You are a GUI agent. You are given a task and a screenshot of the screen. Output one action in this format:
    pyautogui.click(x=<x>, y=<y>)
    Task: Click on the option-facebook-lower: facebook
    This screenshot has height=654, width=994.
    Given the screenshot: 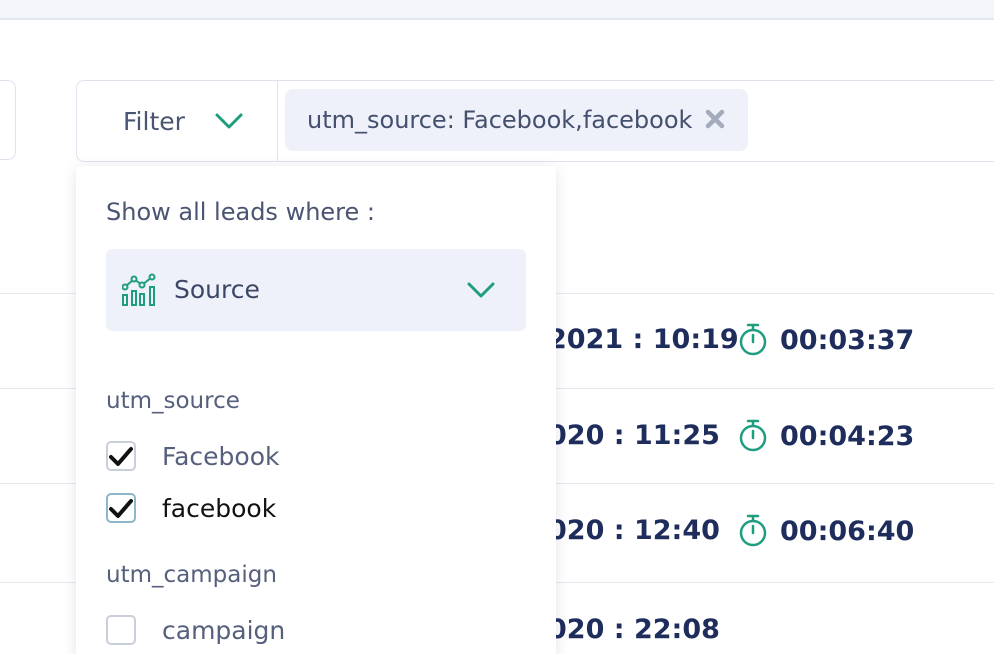 What is the action you would take?
    pyautogui.click(x=191, y=508)
    